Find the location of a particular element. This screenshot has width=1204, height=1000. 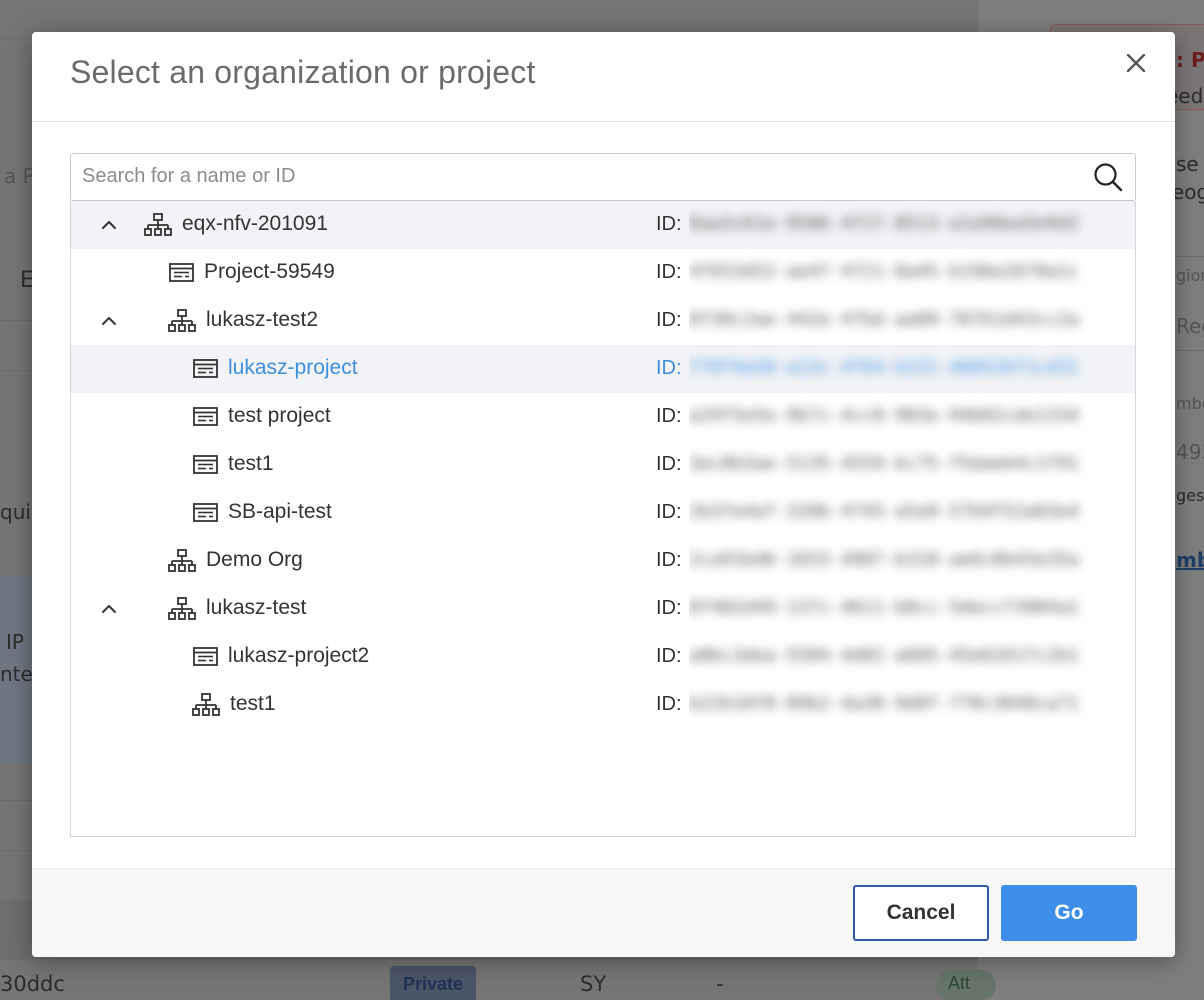

redacted-id-value: 8aa3c61e-9586-4f27-8513-a1a98ea5e9d2 is located at coordinates (912, 225).